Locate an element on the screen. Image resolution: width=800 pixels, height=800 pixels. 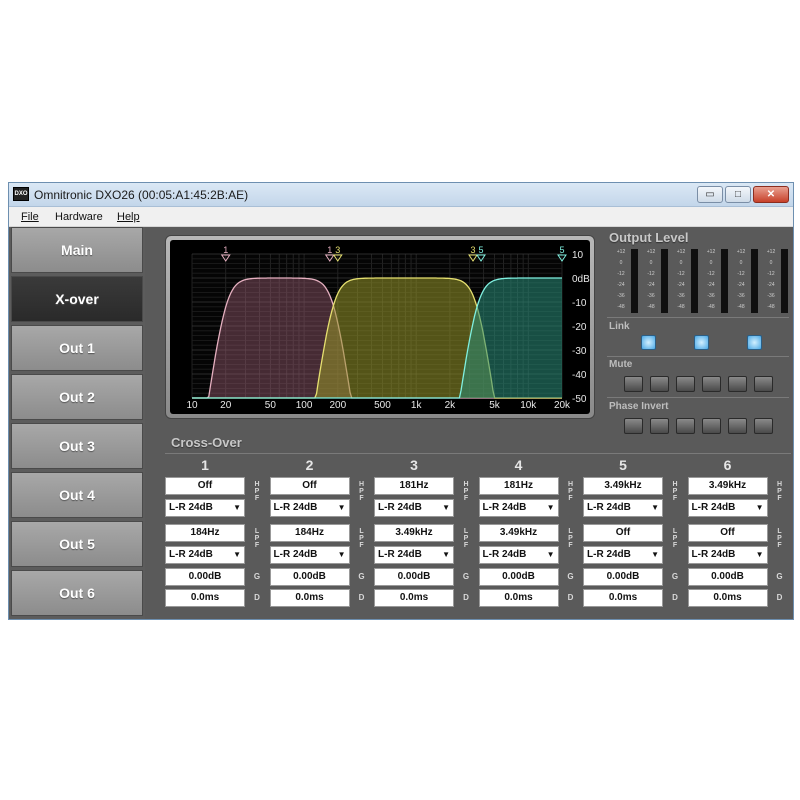
meter-scale-tick: -48 is located at coordinates (711, 307).